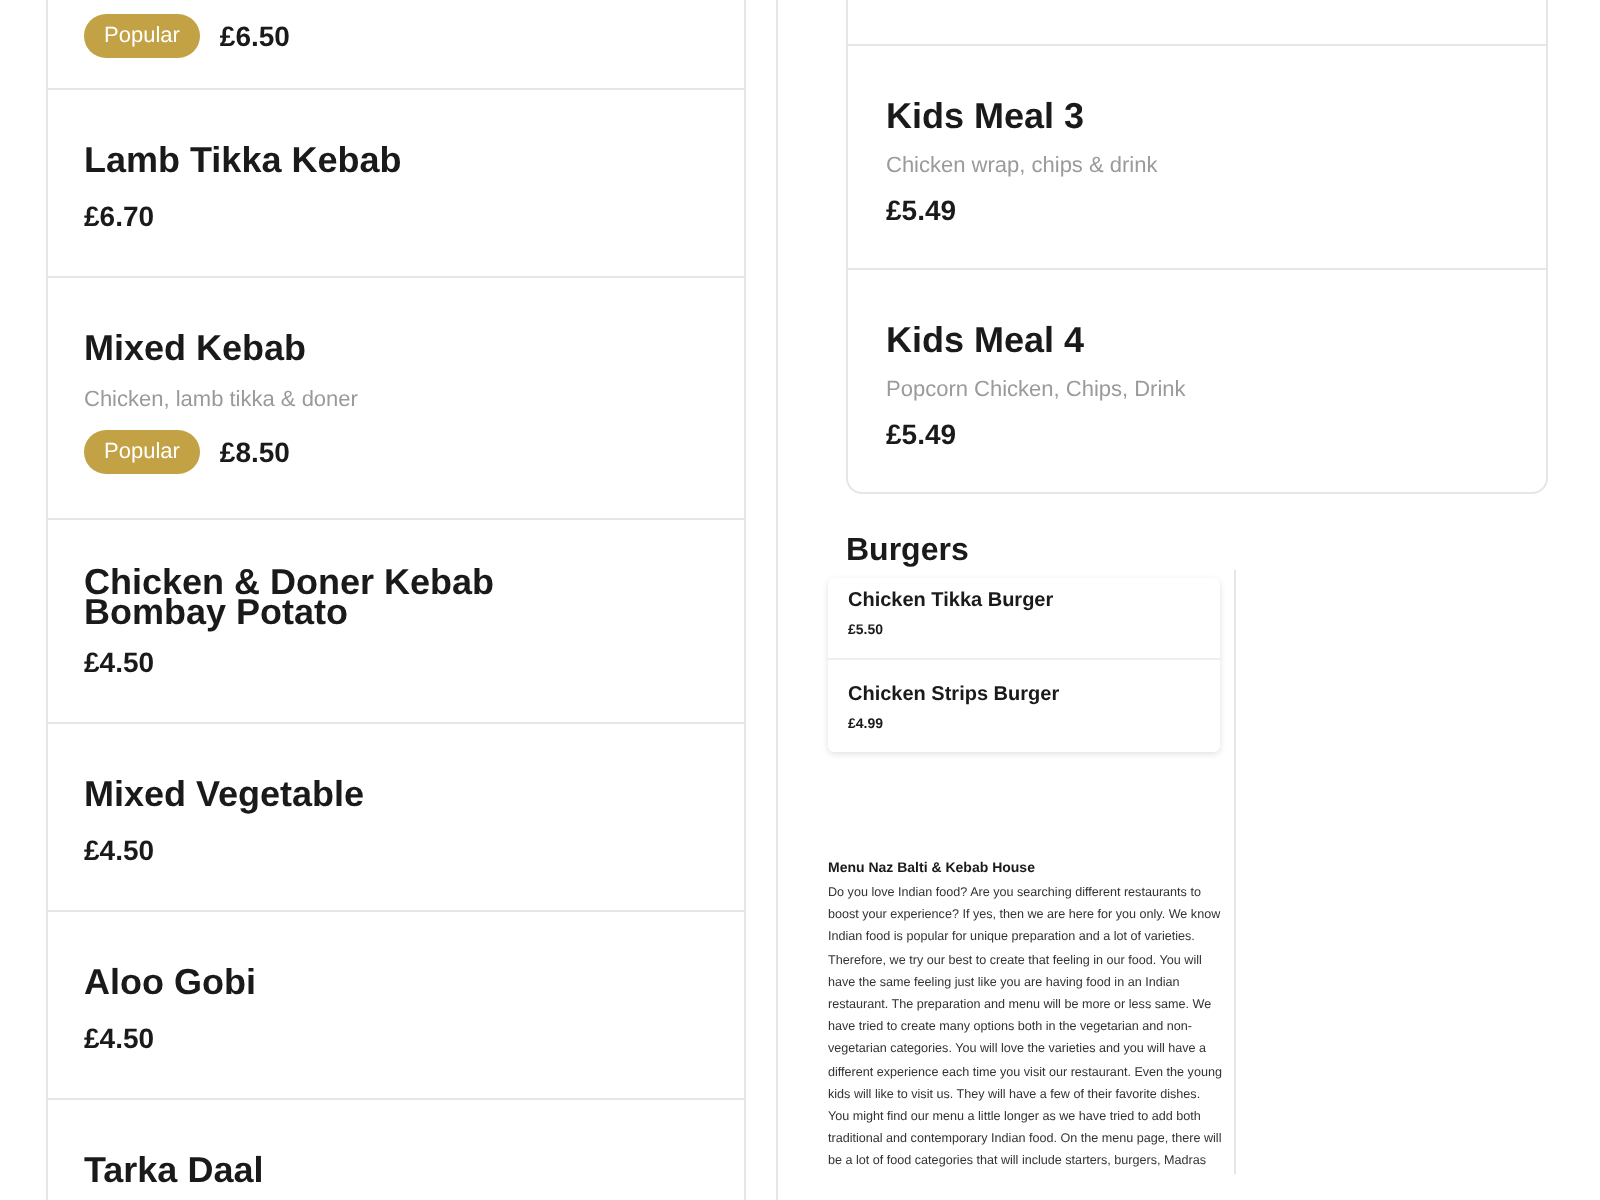 The image size is (1600, 1200). What do you see at coordinates (986, 116) in the screenshot?
I see `item-title: Kids Meal 3` at bounding box center [986, 116].